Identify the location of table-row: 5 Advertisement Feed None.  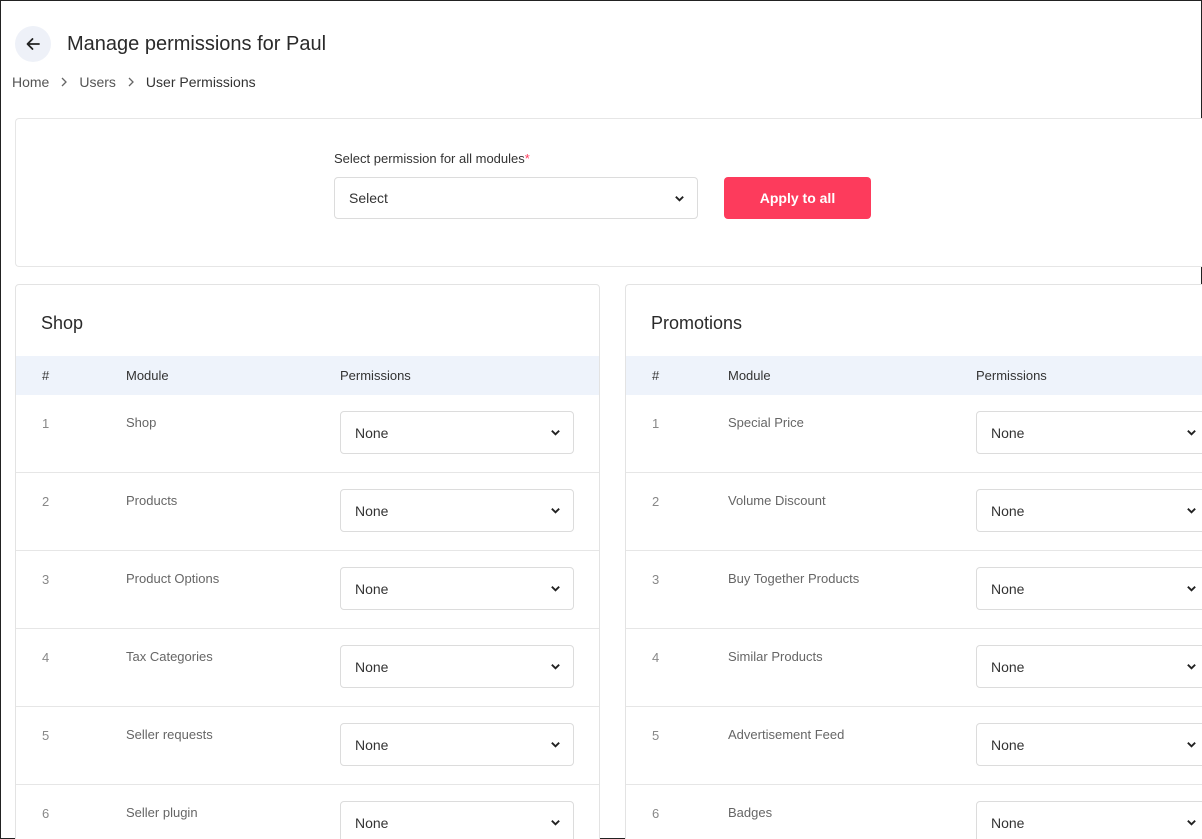
(914, 746).